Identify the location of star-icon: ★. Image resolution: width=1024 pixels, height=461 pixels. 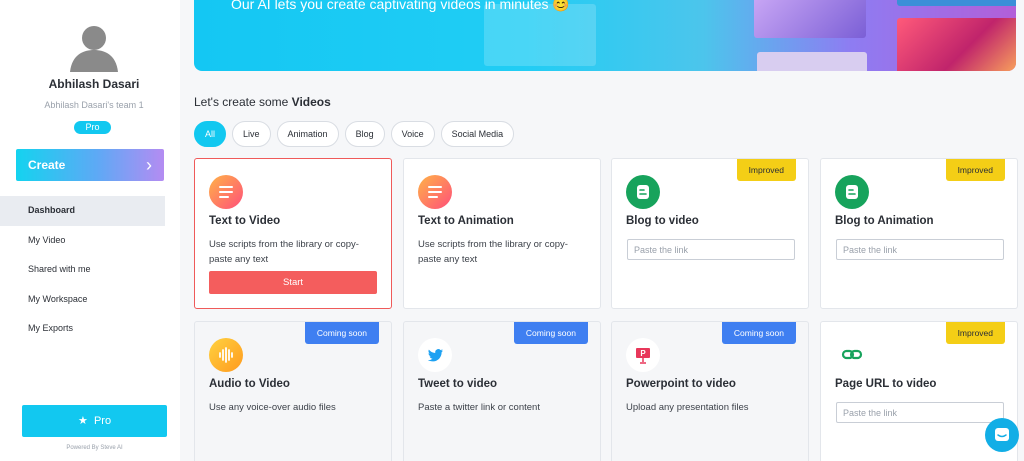
(82, 421).